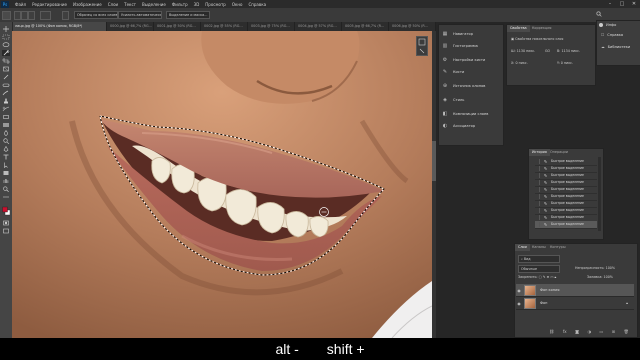  Describe the element at coordinates (547, 51) in the screenshot. I see `link-toggle: GO` at that location.